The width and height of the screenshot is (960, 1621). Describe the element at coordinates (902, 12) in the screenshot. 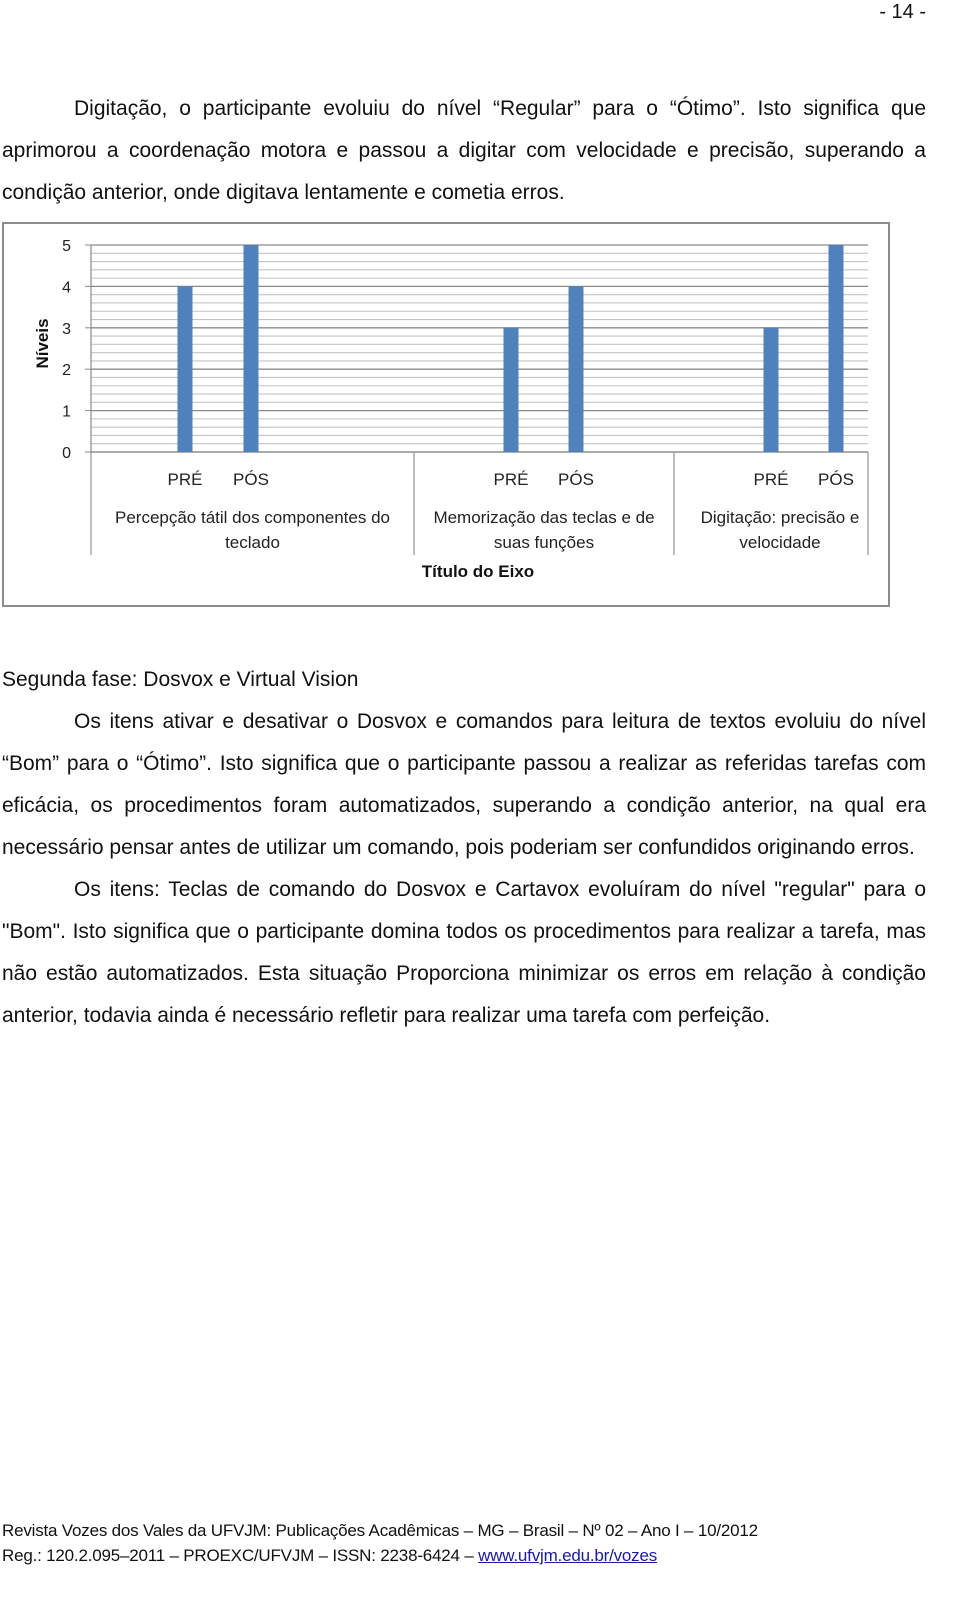

I see `page-number: - 14 -` at that location.